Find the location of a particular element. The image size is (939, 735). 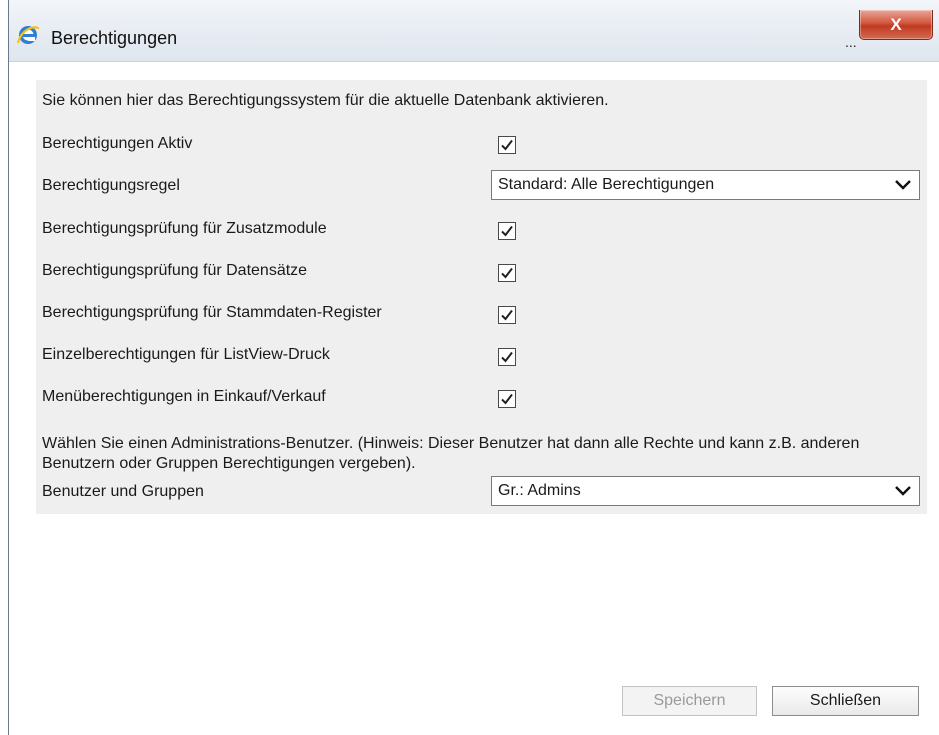

select-benutzer-gruppen: Gr.: Admins is located at coordinates (705, 491).